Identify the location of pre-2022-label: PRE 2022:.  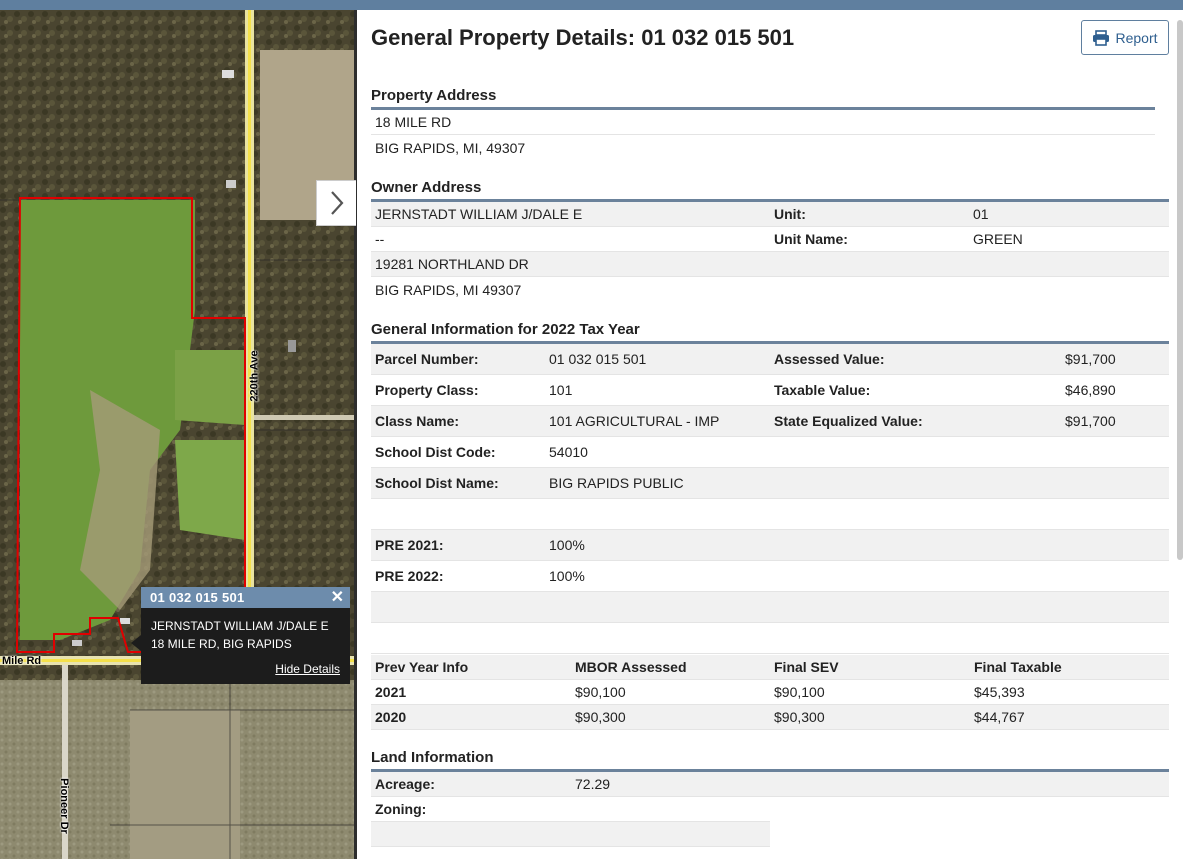
(409, 576).